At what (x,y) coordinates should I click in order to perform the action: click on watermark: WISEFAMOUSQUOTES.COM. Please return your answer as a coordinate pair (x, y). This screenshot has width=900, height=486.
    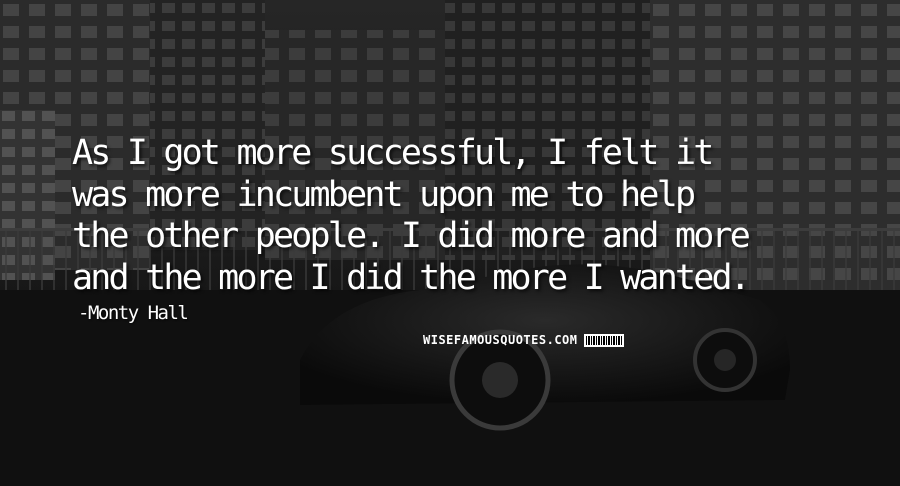
    Looking at the image, I should click on (523, 340).